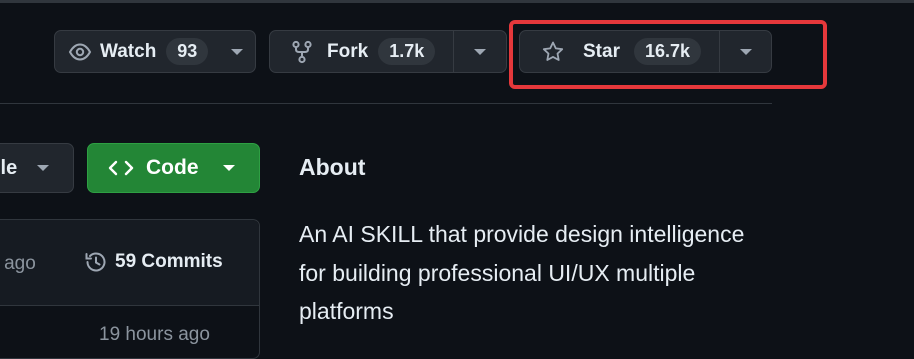 The height and width of the screenshot is (359, 914). What do you see at coordinates (80, 52) in the screenshot?
I see `eye-icon` at bounding box center [80, 52].